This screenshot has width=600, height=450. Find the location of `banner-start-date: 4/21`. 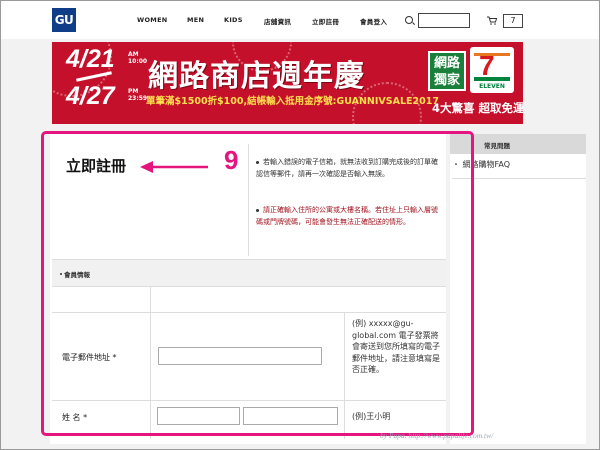

banner-start-date: 4/21 is located at coordinates (90, 59).